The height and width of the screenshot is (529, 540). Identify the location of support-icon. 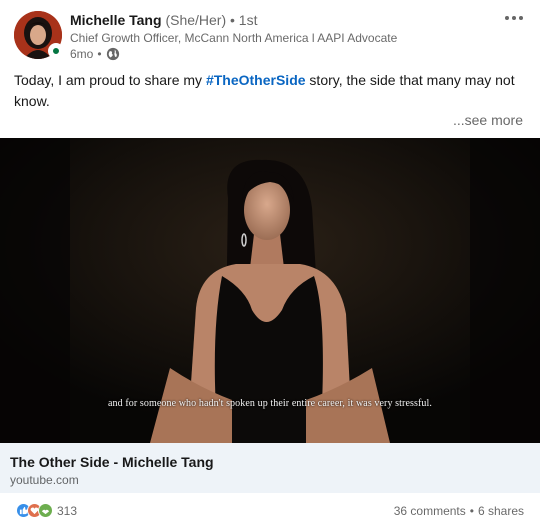
(45, 510).